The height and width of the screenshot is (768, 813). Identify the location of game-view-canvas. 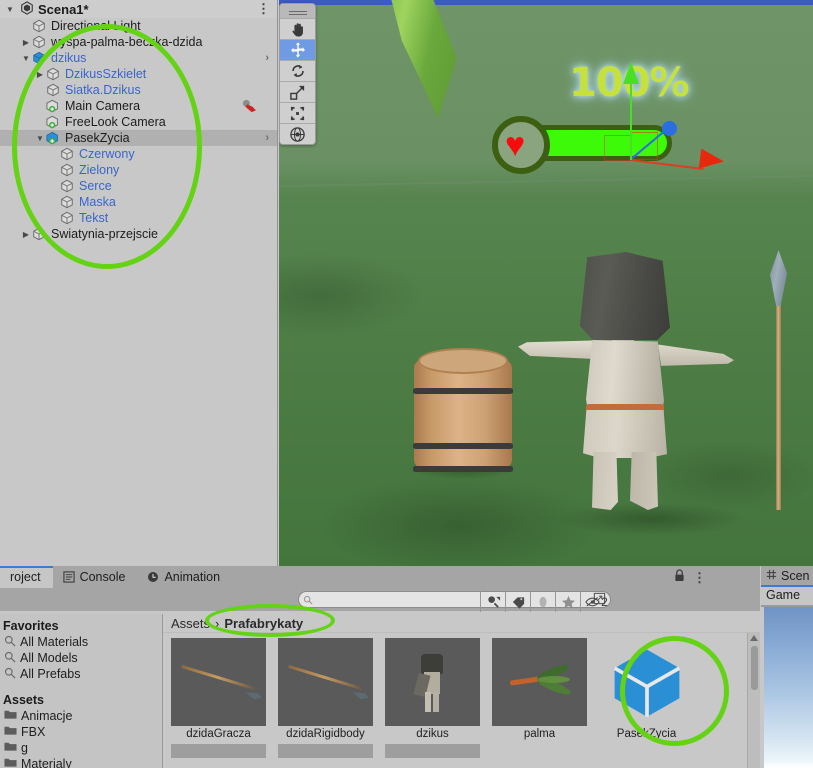
(788, 687).